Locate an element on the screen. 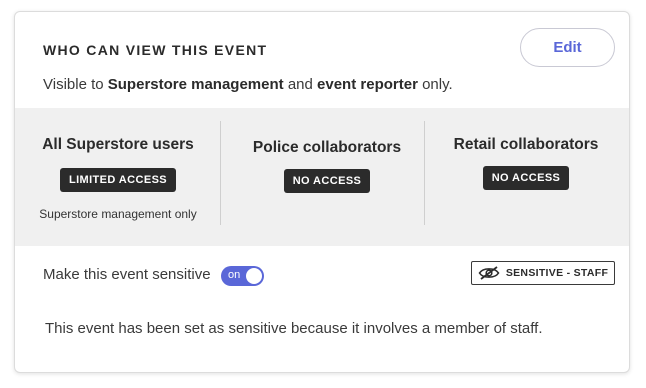 Image resolution: width=646 pixels, height=388 pixels. access-column-heading: Police collaborators is located at coordinates (327, 147).